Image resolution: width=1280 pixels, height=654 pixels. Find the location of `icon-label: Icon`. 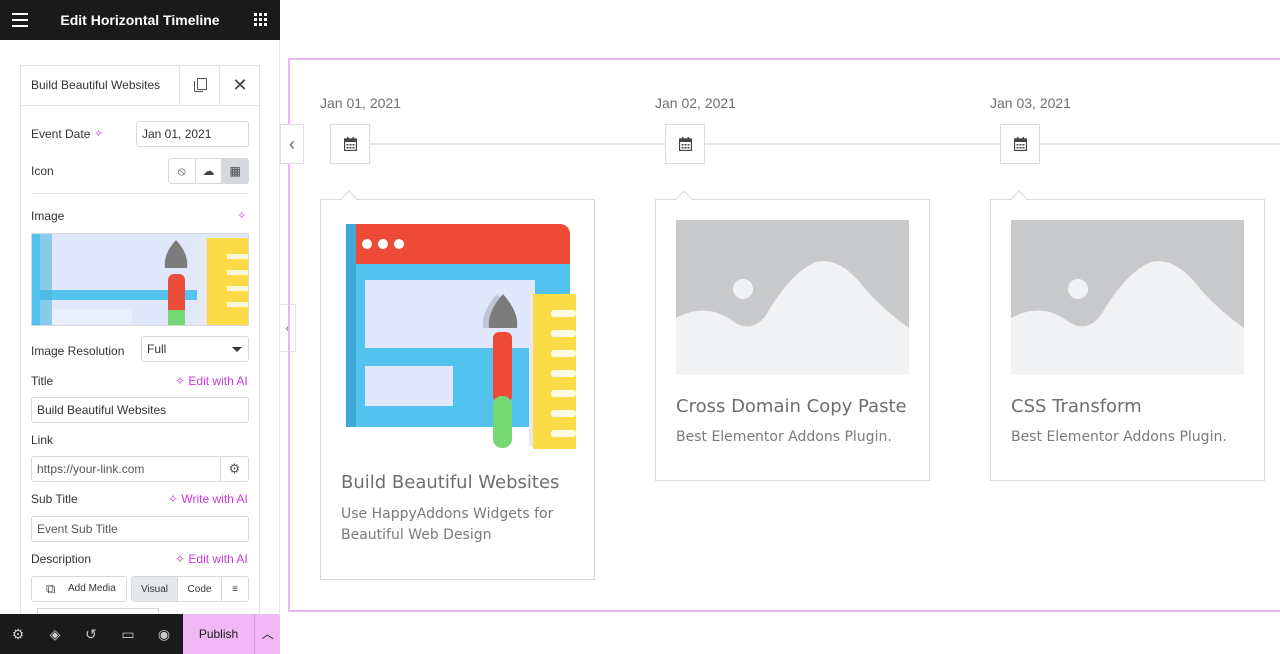

icon-label: Icon is located at coordinates (42, 171).